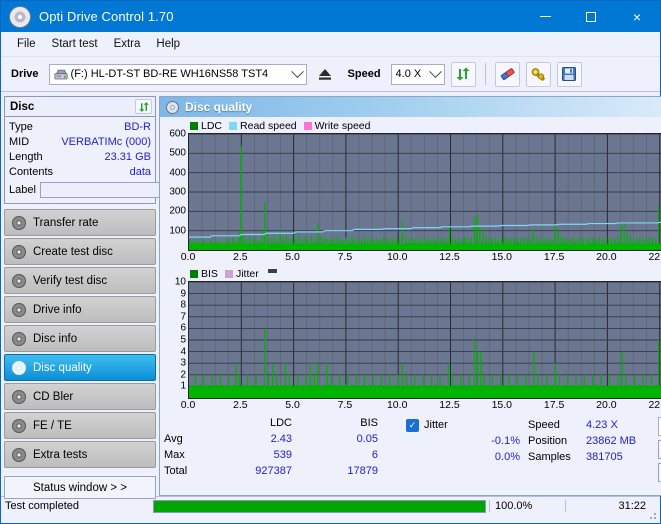 This screenshot has width=661, height=524. Describe the element at coordinates (342, 126) in the screenshot. I see `legend-label: Write speed` at that location.